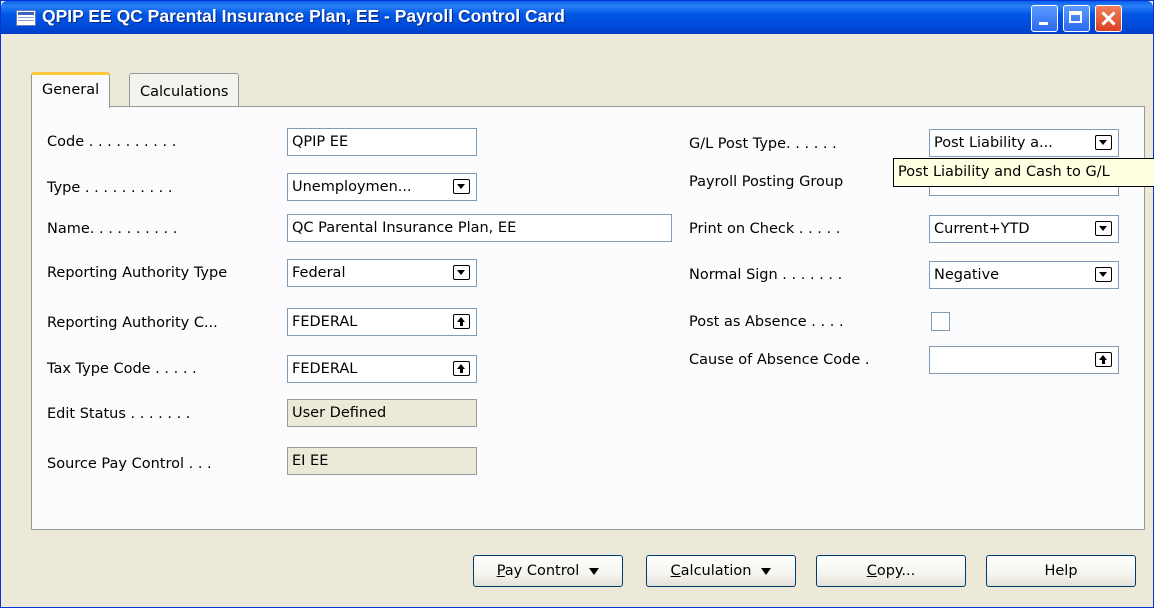 This screenshot has width=1154, height=608. Describe the element at coordinates (1108, 18) in the screenshot. I see `close-button` at that location.